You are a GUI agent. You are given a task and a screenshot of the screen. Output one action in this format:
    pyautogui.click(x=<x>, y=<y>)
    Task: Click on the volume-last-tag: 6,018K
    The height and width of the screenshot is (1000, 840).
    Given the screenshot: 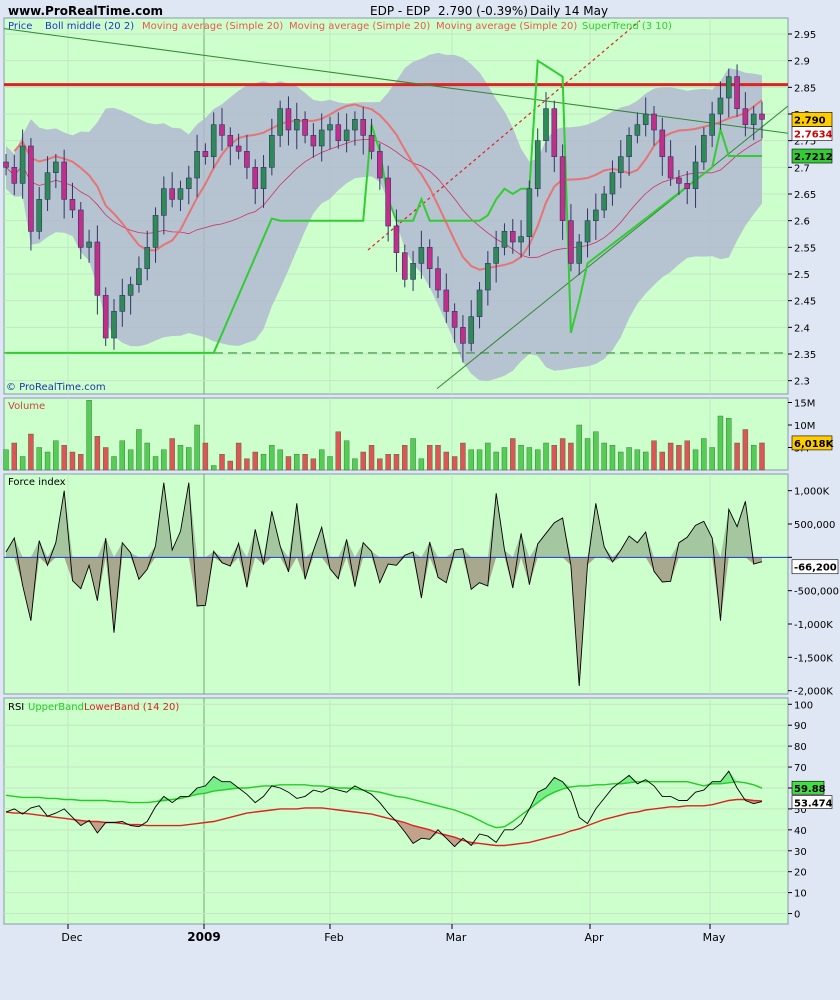 What is the action you would take?
    pyautogui.click(x=814, y=444)
    